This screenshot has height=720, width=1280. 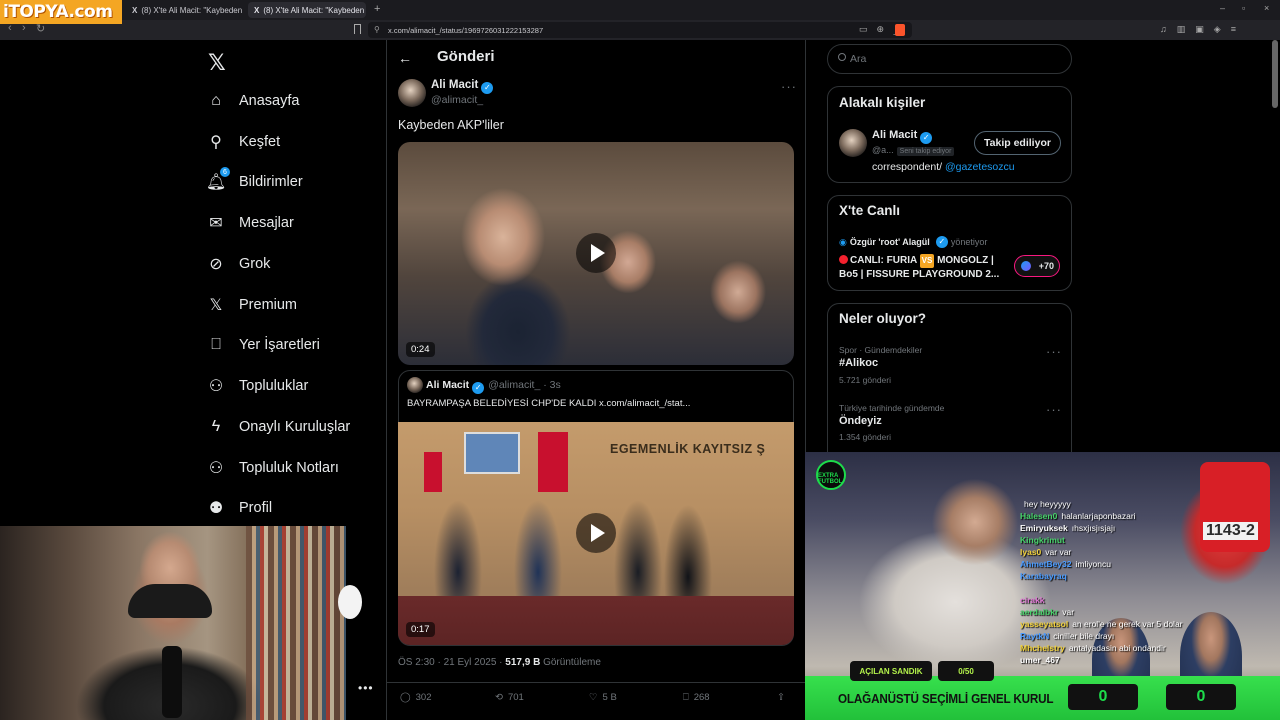 I want to click on compose-button, so click(x=350, y=602).